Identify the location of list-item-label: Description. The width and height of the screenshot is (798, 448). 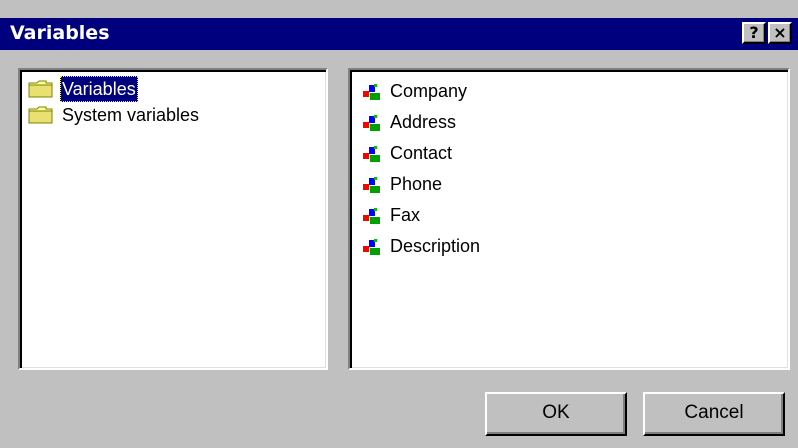
(435, 246).